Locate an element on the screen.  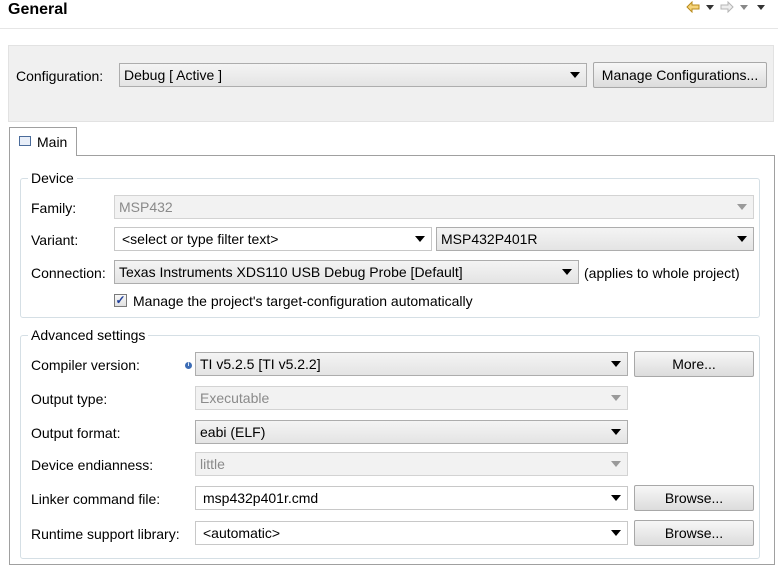
connection-label: Connection: is located at coordinates (68, 273).